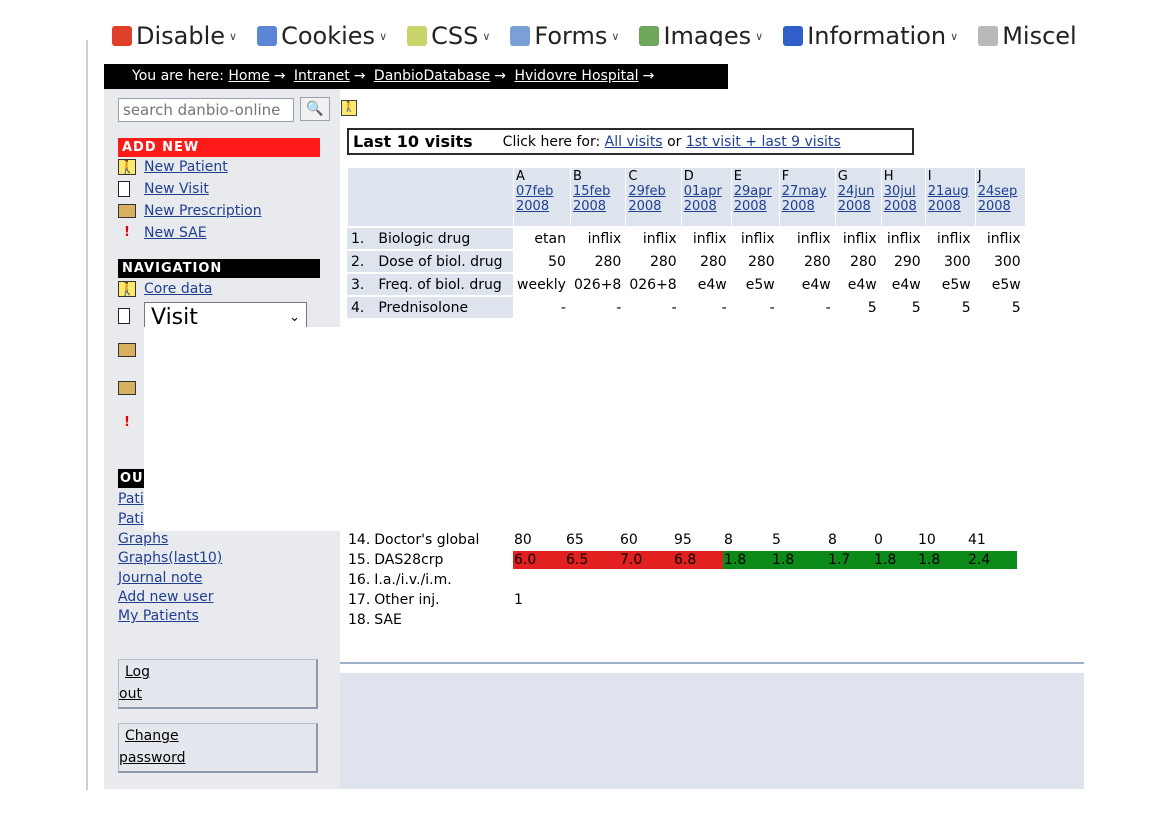 The image size is (1169, 827). Describe the element at coordinates (203, 211) in the screenshot. I see `new-prescription-label: New Prescription` at that location.